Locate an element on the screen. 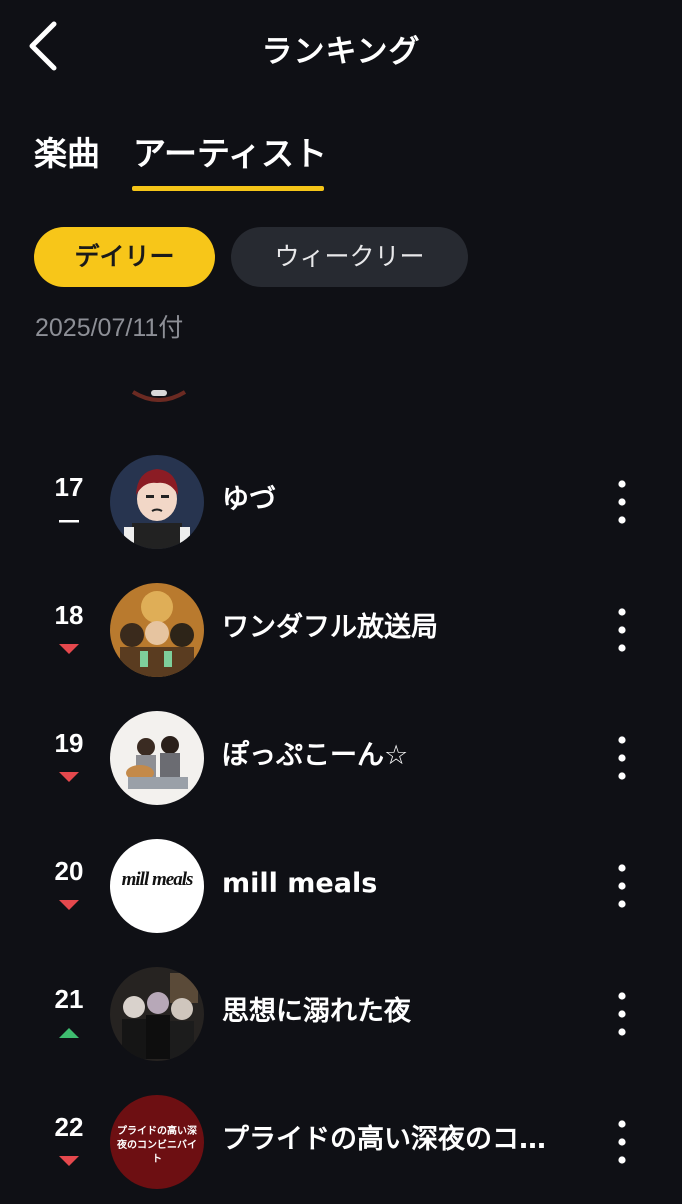  list-item: 20 mill meals mill meals is located at coordinates (341, 884).